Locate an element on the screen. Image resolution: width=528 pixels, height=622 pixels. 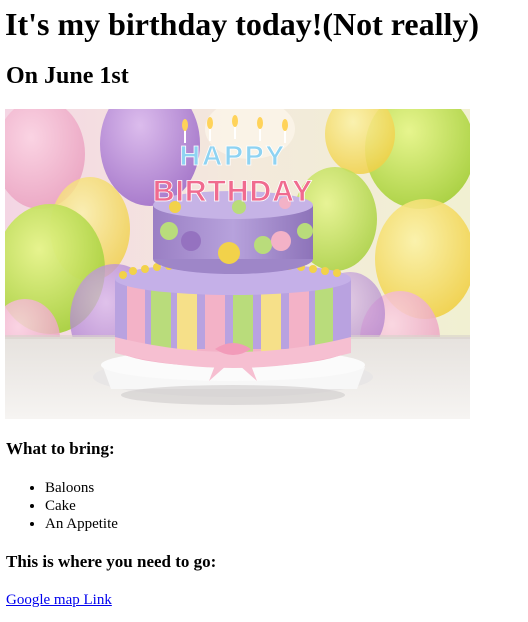
page-title: It's my birthday today!(Not really) is located at coordinates (242, 24).